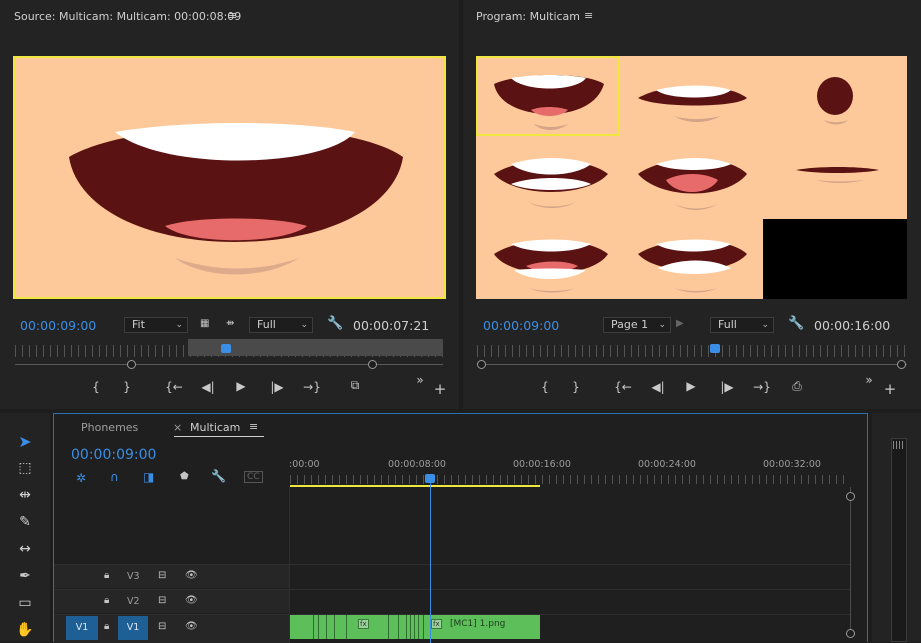 This screenshot has width=921, height=643. What do you see at coordinates (417, 464) in the screenshot?
I see `ruler-label-8: 00:00:08:00` at bounding box center [417, 464].